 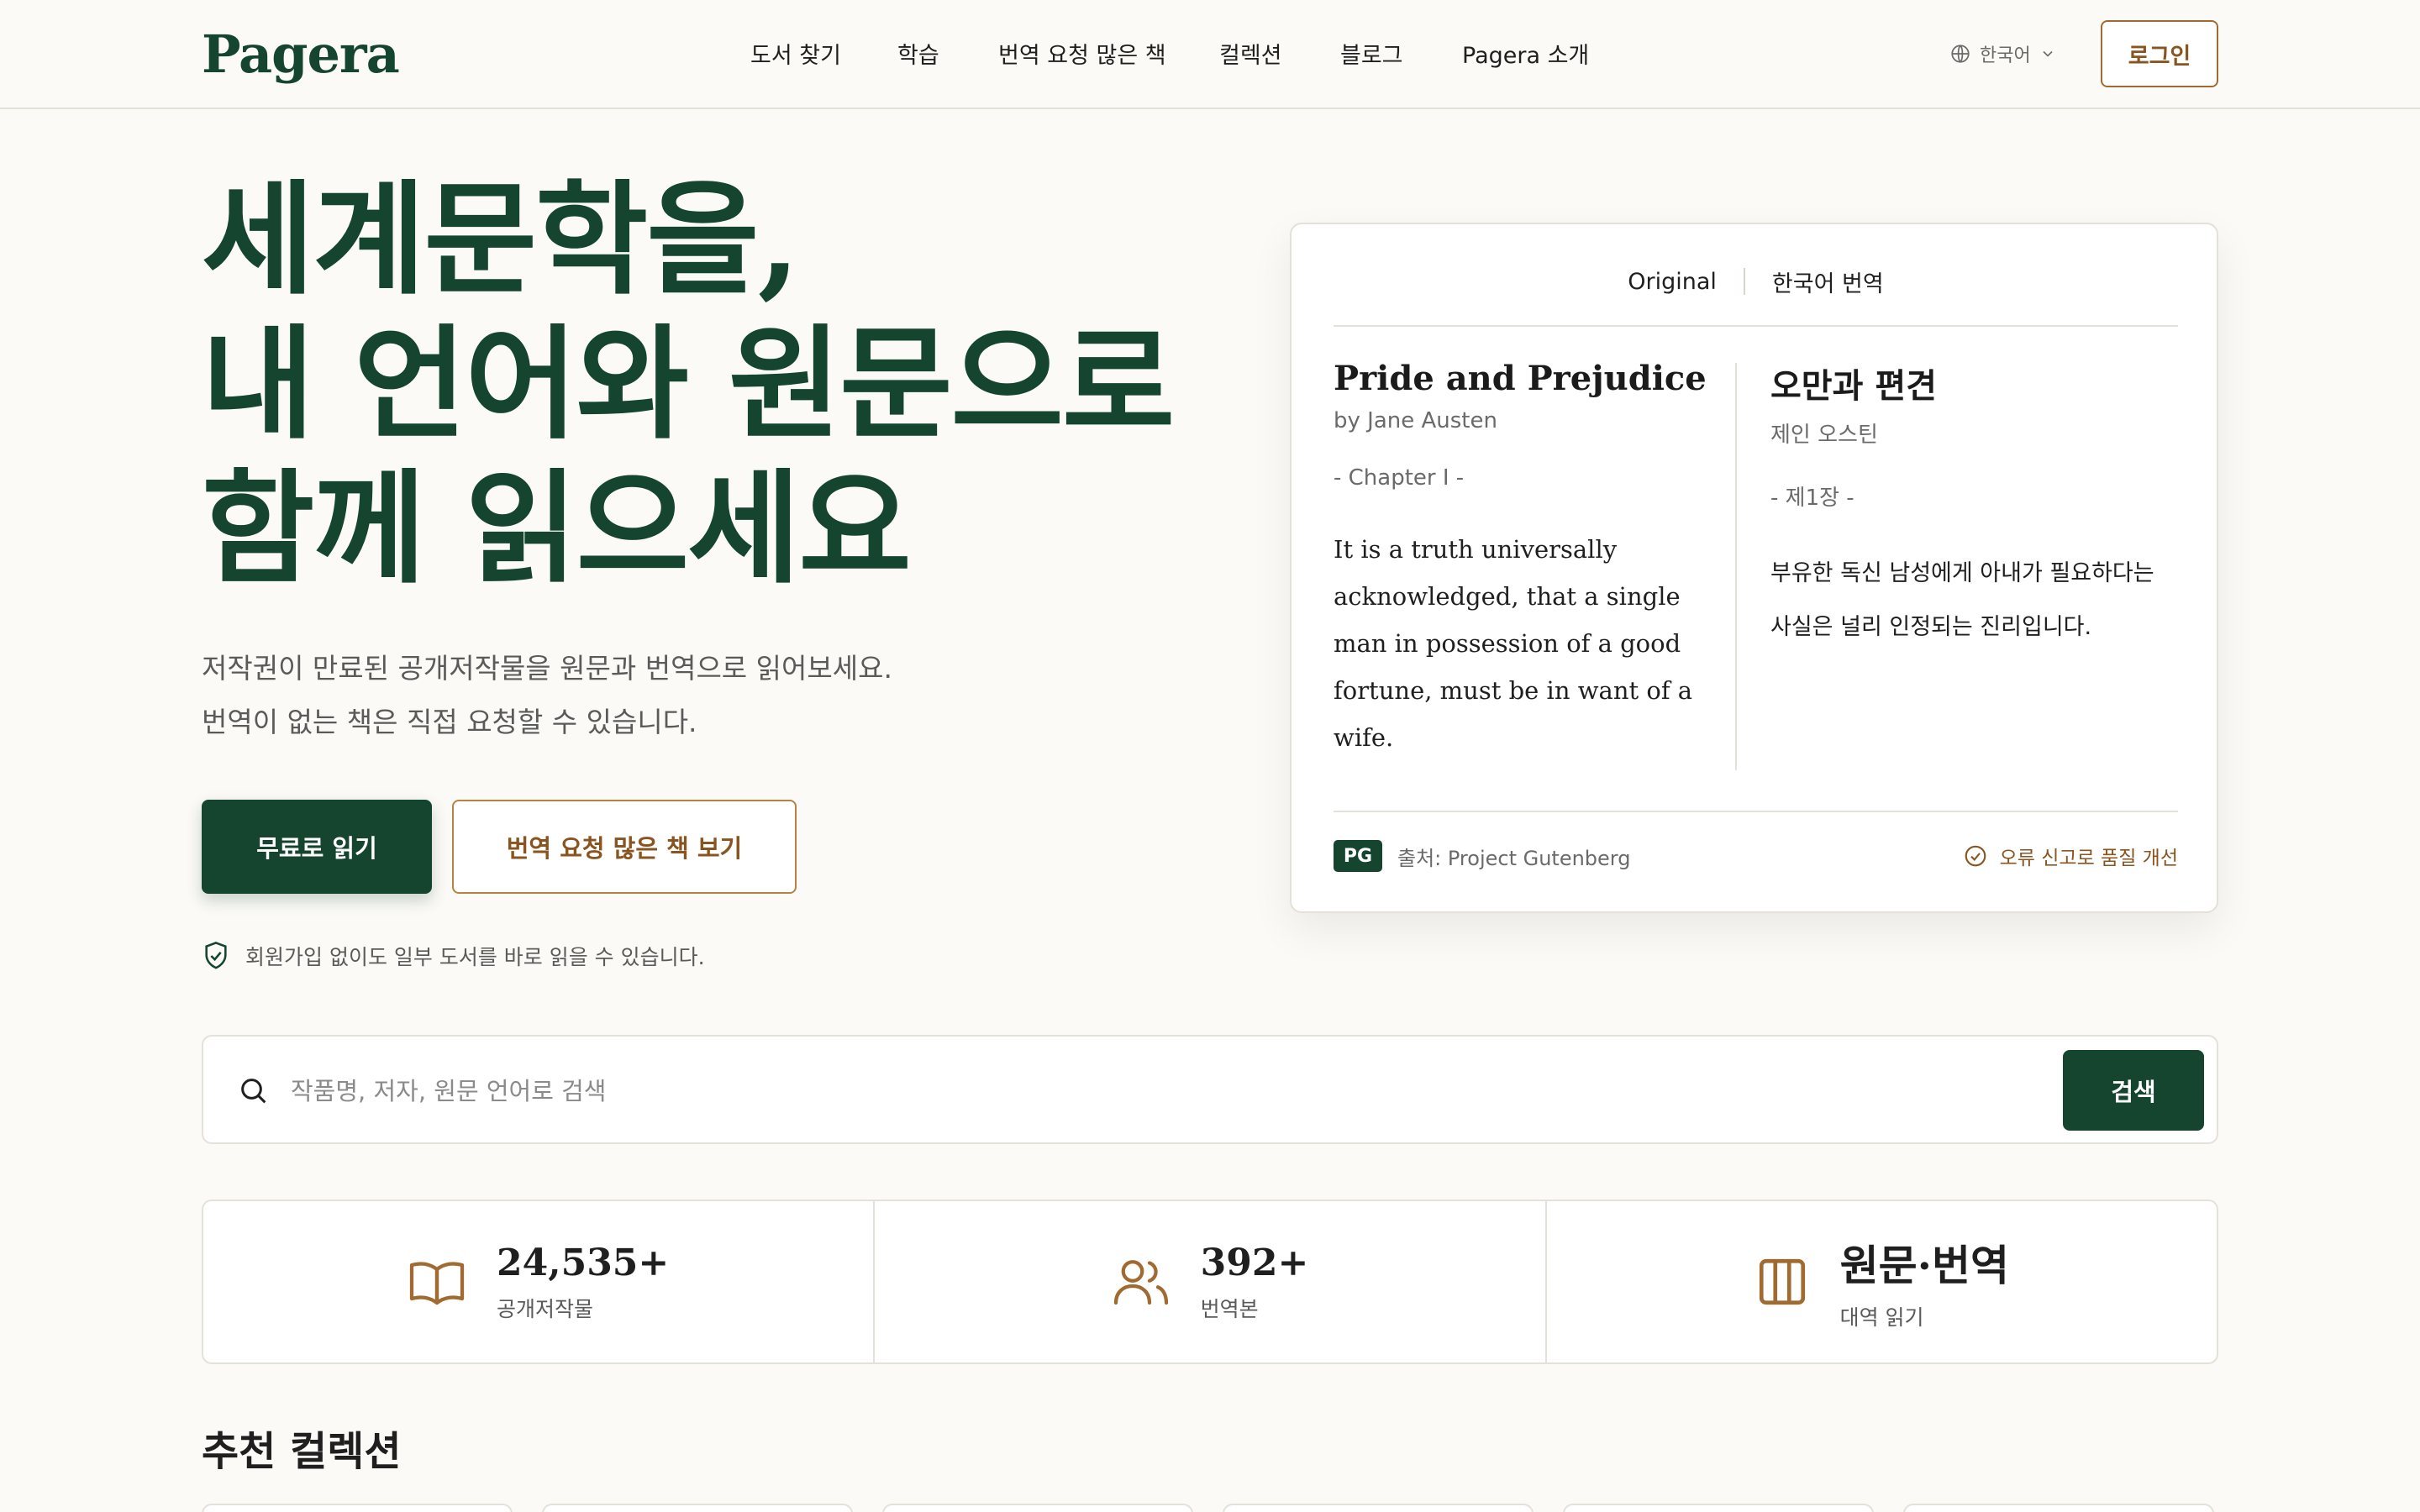 What do you see at coordinates (1961, 54) in the screenshot?
I see `globe-icon` at bounding box center [1961, 54].